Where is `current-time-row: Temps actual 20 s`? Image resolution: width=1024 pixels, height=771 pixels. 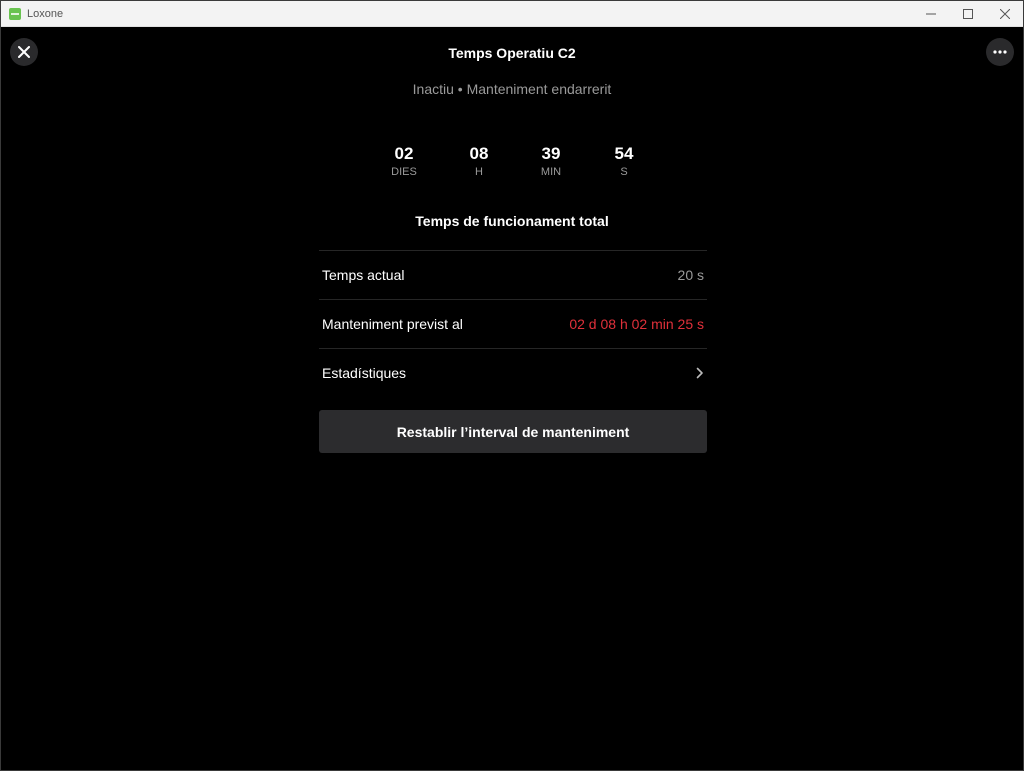
current-time-row: Temps actual 20 s is located at coordinates (513, 274).